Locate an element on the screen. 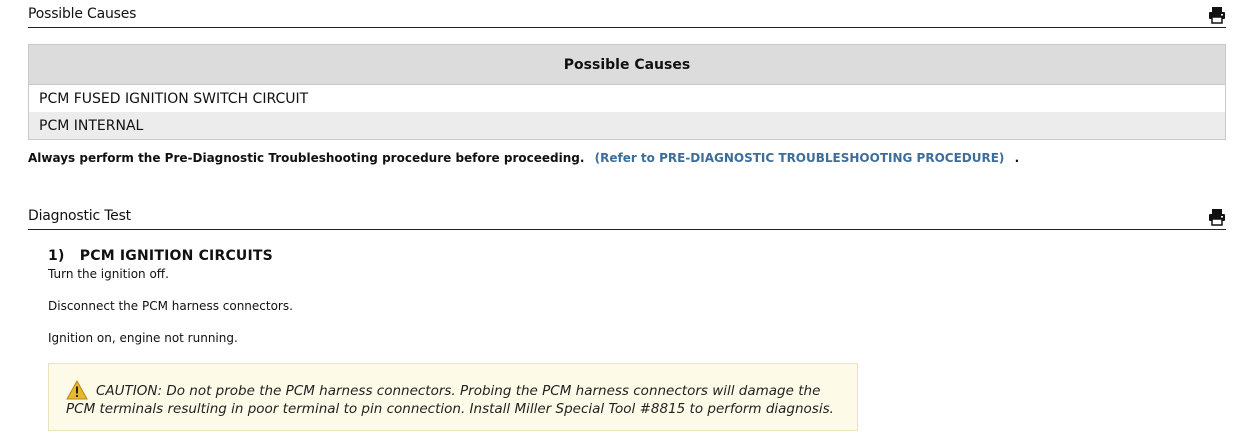 Image resolution: width=1240 pixels, height=438 pixels. table-row: PCM FUSED IGNITION SWITCH CIRCUIT is located at coordinates (174, 98).